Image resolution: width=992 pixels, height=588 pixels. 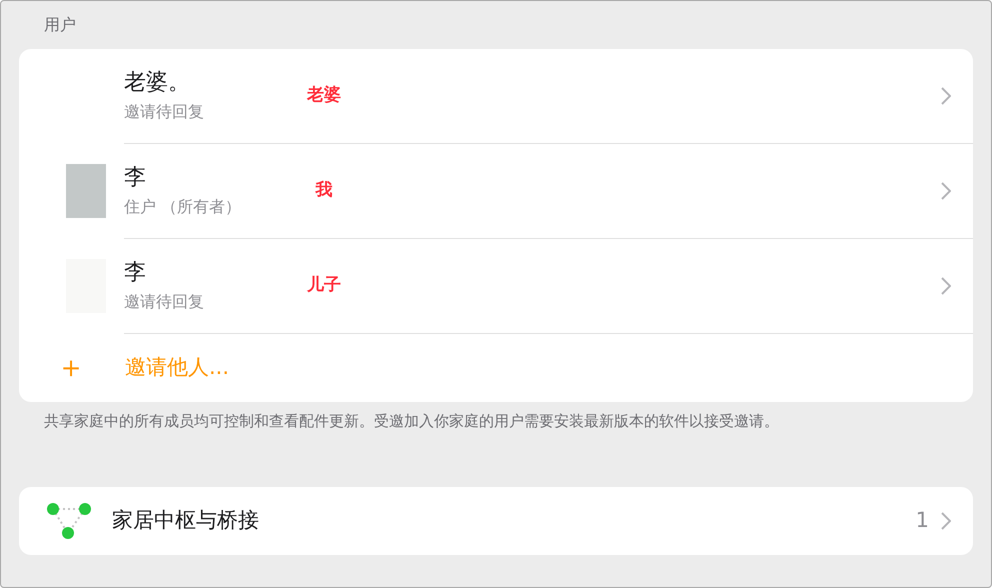 What do you see at coordinates (185, 520) in the screenshot?
I see `hubs-label: 家居中枢与桥接` at bounding box center [185, 520].